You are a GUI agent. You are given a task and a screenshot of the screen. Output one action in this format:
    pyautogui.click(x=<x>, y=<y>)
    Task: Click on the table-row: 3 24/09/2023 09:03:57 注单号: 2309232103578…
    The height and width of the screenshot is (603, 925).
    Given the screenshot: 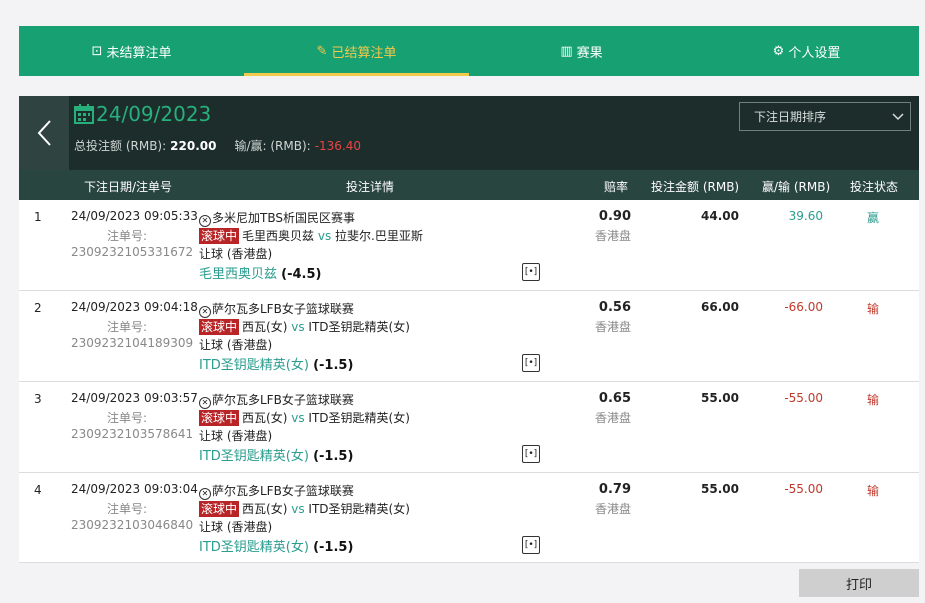 What is the action you would take?
    pyautogui.click(x=469, y=427)
    